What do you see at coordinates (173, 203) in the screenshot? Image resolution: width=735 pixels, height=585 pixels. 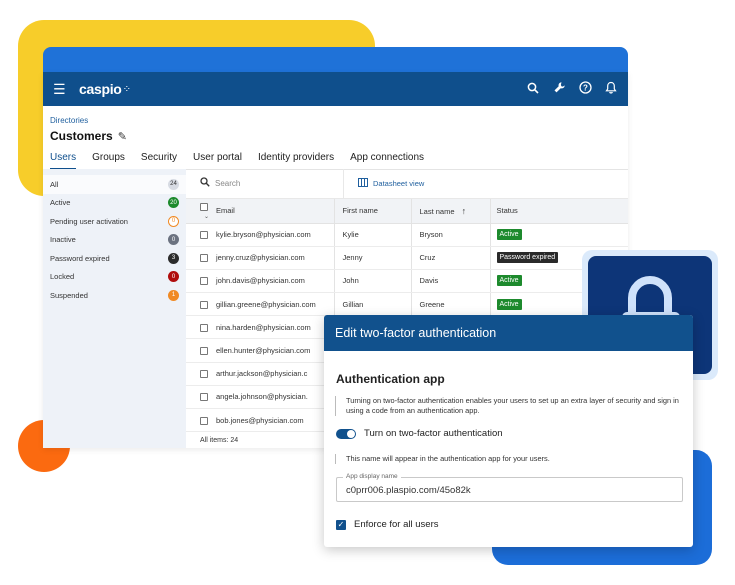 I see `count-badge: 20` at bounding box center [173, 203].